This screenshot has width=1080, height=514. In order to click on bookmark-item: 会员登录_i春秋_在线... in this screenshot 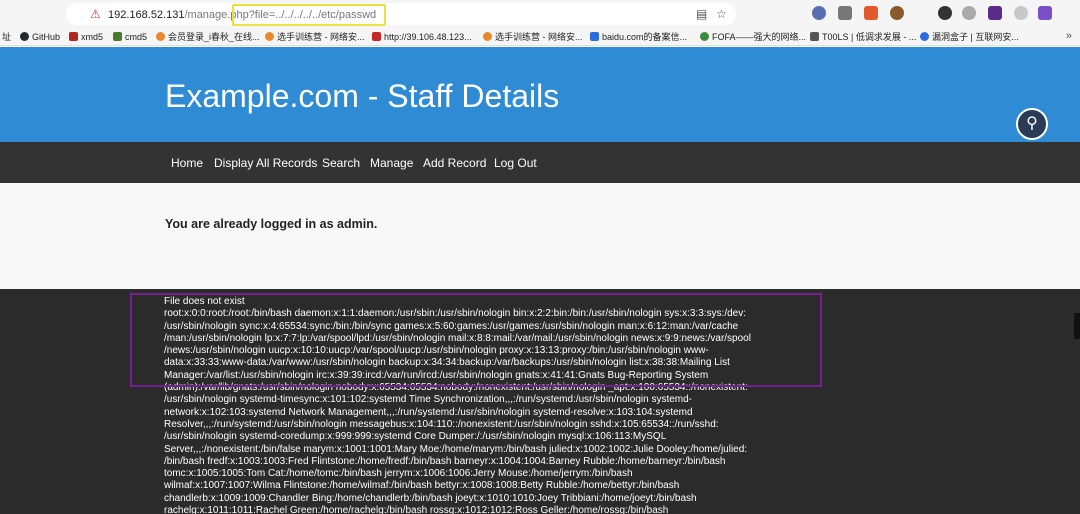, I will do `click(208, 37)`.